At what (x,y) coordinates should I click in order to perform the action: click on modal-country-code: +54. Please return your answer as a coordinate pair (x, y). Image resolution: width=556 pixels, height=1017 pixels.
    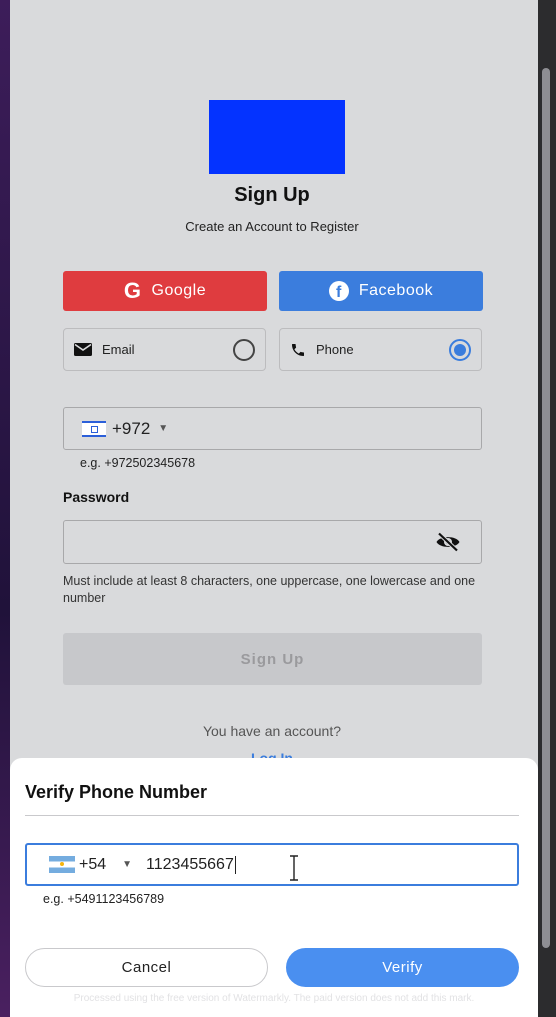
    Looking at the image, I should click on (92, 865).